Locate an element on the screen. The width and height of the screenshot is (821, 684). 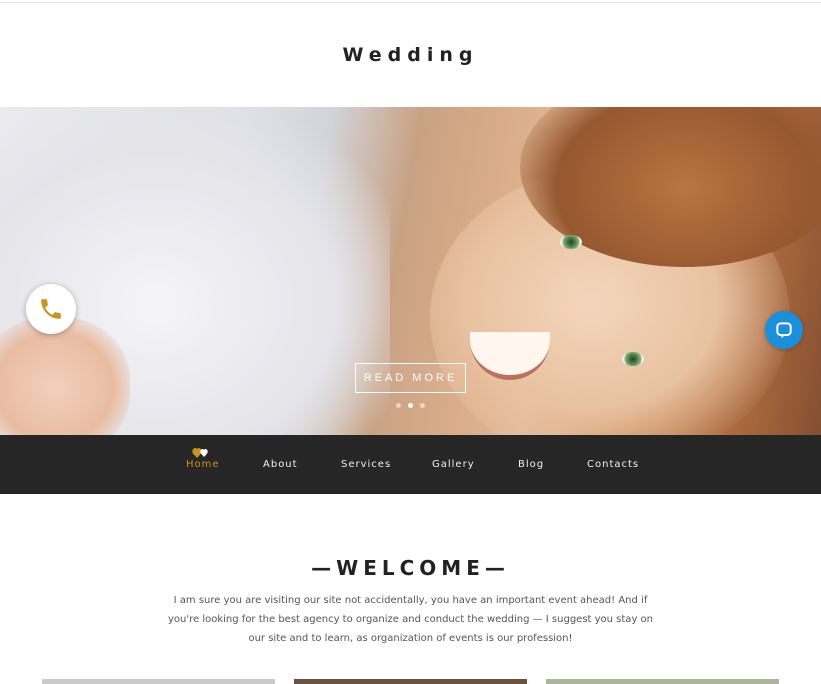
hearts-icon is located at coordinates (200, 453).